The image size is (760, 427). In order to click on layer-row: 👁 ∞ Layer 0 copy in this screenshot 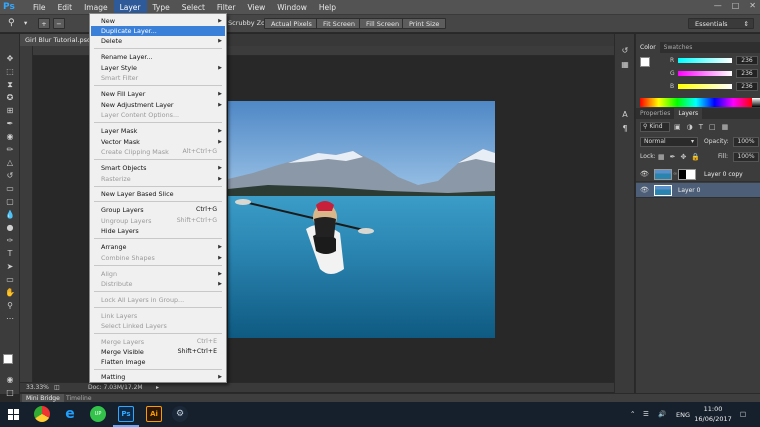, I will do `click(698, 174)`.